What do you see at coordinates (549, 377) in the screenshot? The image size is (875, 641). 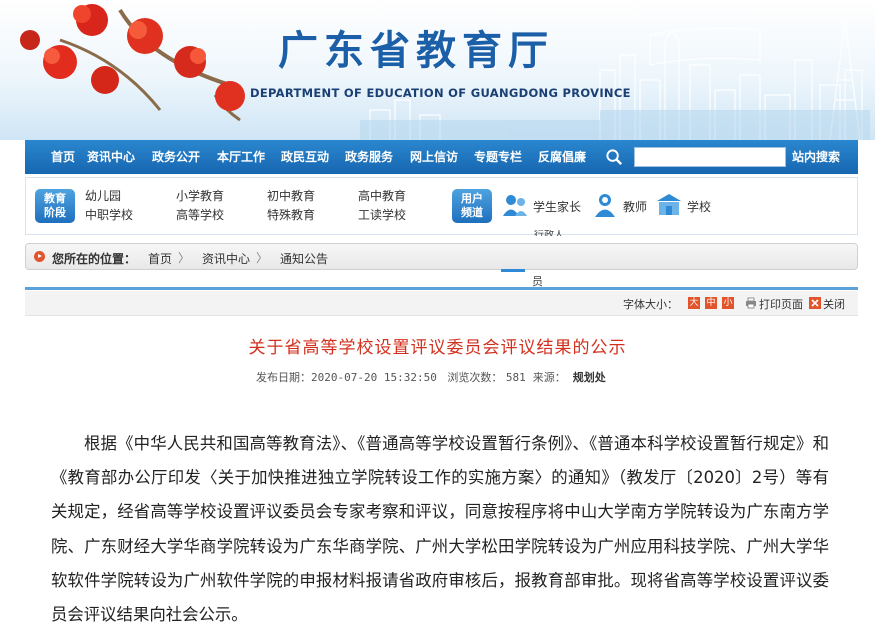 I see `source-label: 来源：` at bounding box center [549, 377].